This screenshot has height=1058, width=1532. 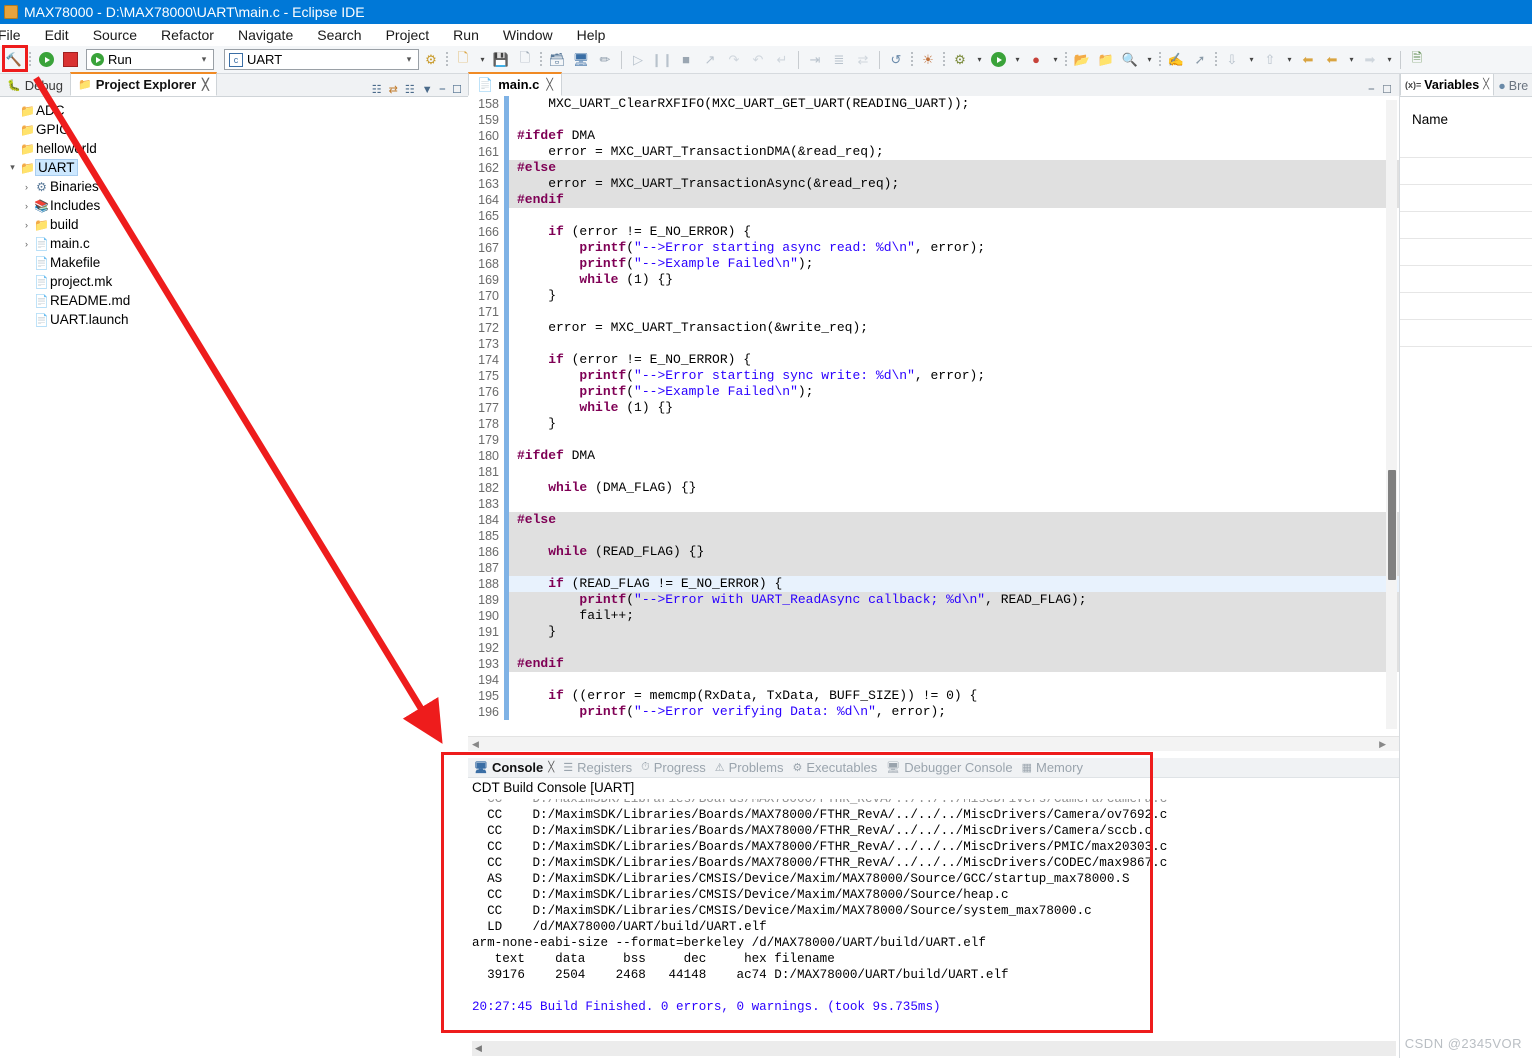 What do you see at coordinates (1200, 60) in the screenshot?
I see `next-annotation-icon: ➚` at bounding box center [1200, 60].